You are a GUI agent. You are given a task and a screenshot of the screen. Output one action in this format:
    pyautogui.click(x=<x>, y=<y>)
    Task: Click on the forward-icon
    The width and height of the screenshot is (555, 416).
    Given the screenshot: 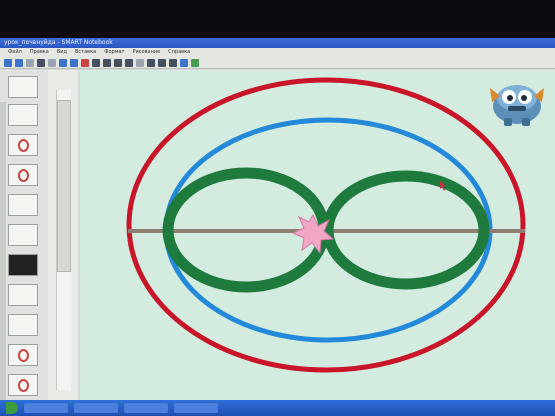 What is the action you would take?
    pyautogui.click(x=19, y=62)
    